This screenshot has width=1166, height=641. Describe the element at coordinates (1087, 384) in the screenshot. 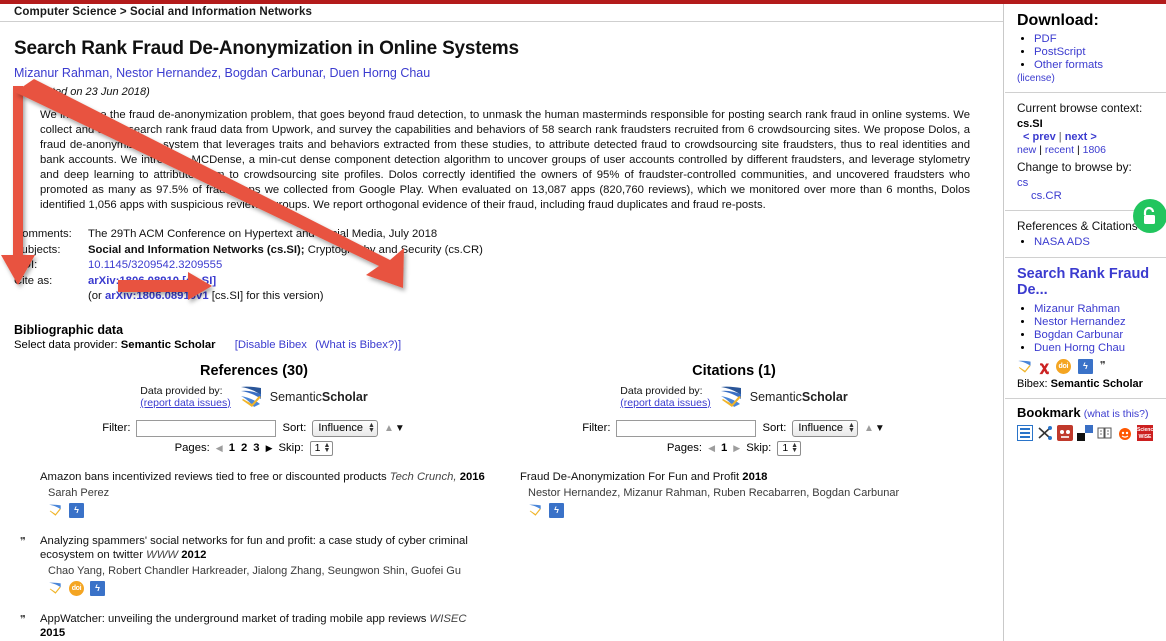

I see `bibex-status: Bibex: Semantic Scholar` at that location.